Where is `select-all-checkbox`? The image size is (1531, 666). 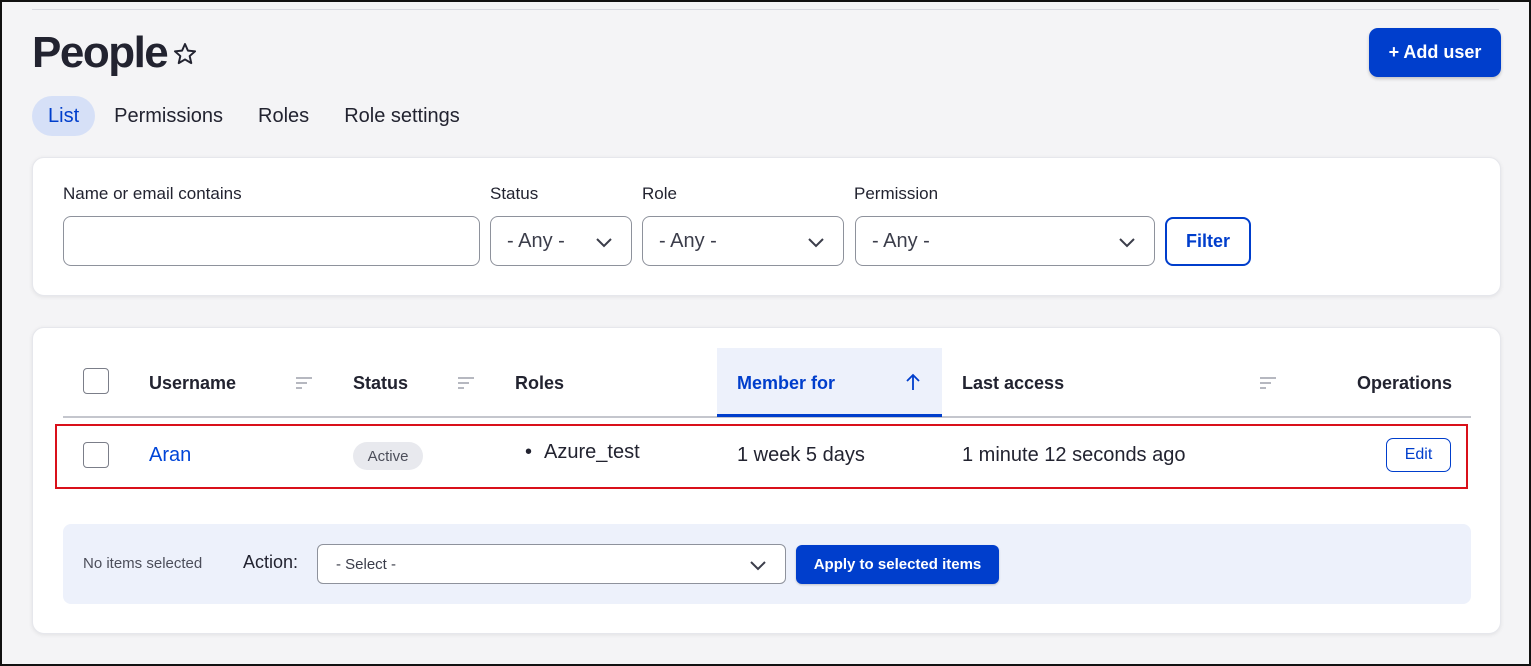 select-all-checkbox is located at coordinates (96, 381).